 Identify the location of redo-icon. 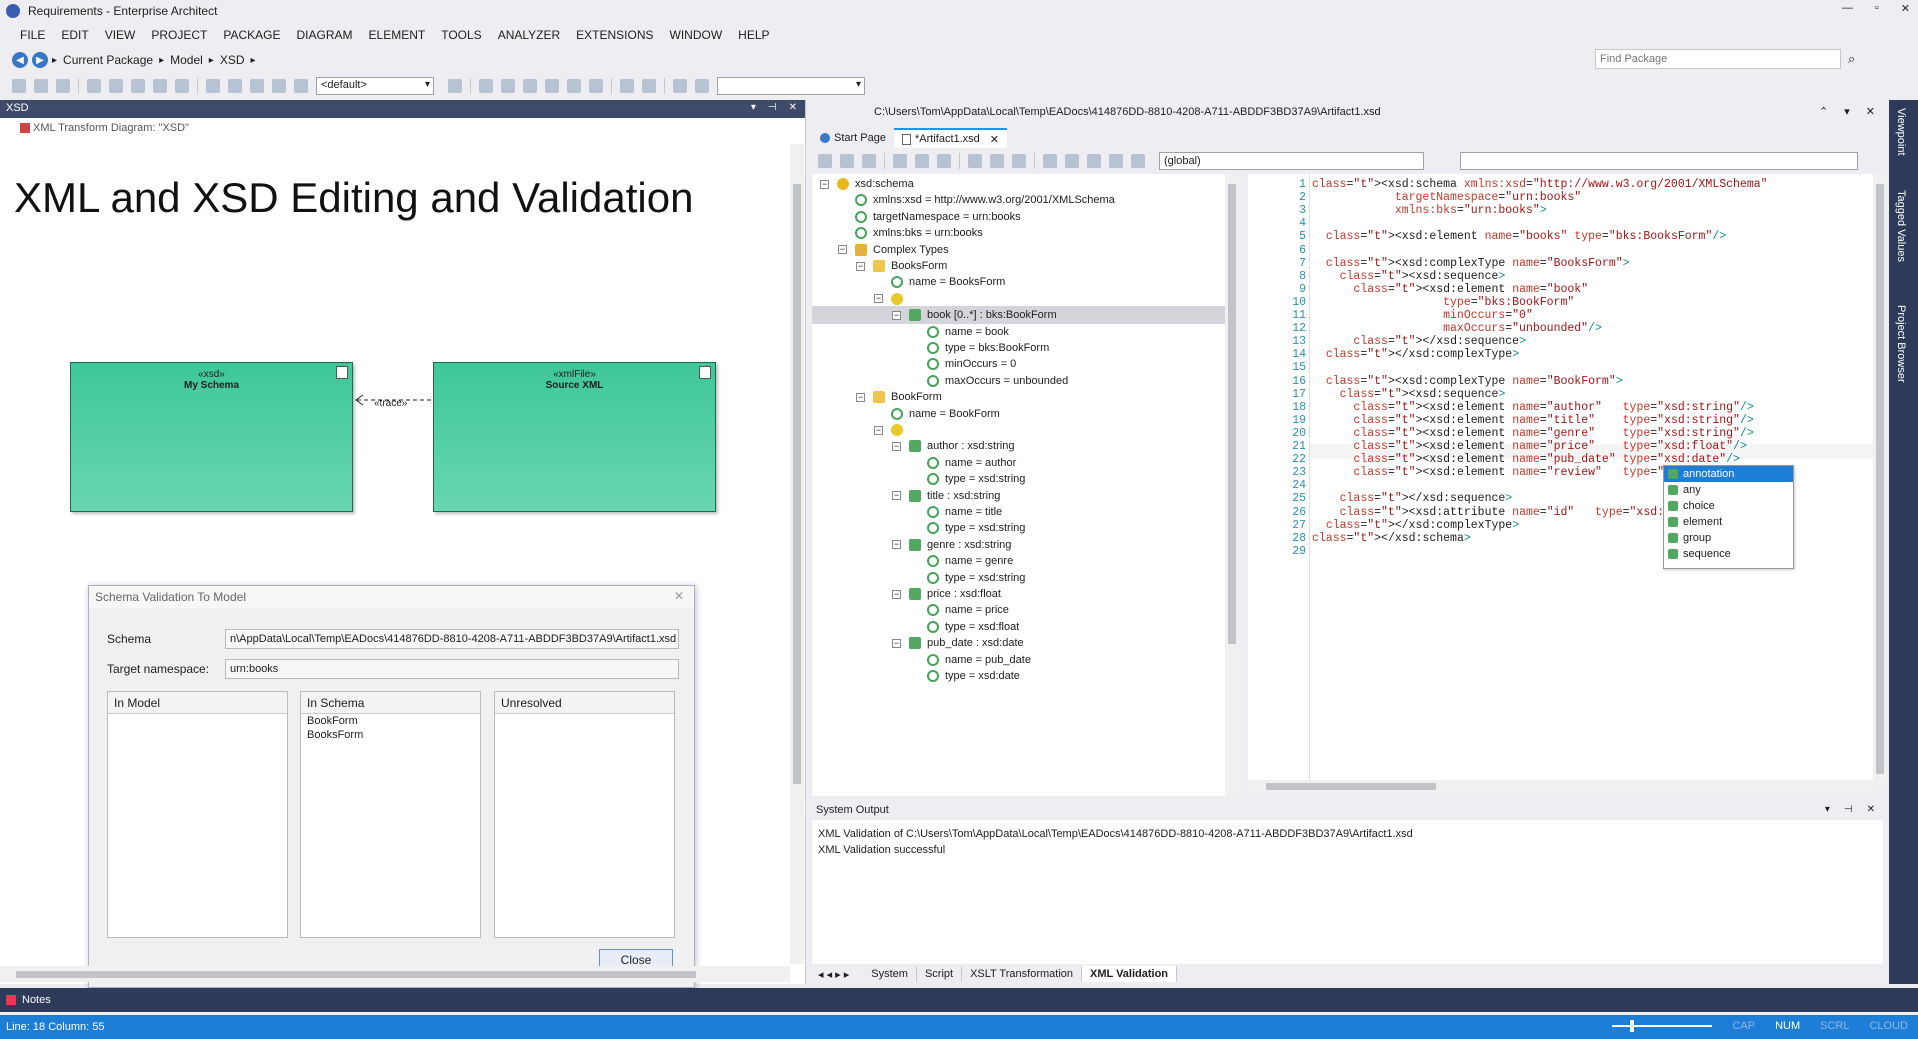
(182, 86).